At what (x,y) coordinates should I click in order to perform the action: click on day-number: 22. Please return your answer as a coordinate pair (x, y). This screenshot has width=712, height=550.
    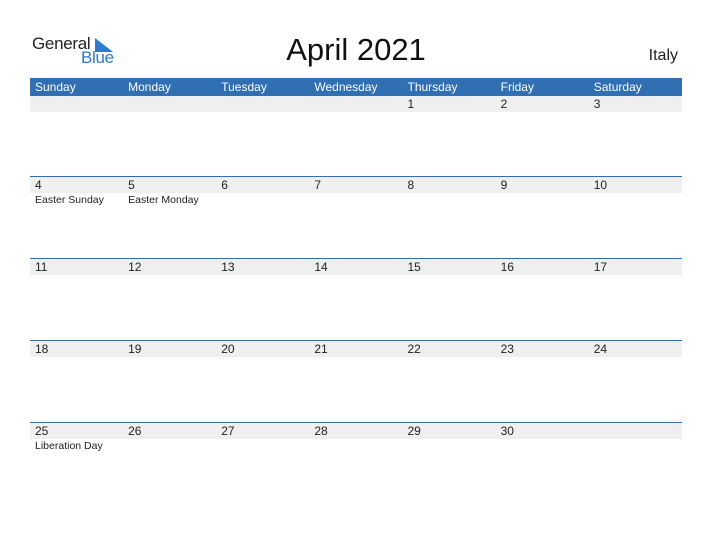
    Looking at the image, I should click on (414, 349).